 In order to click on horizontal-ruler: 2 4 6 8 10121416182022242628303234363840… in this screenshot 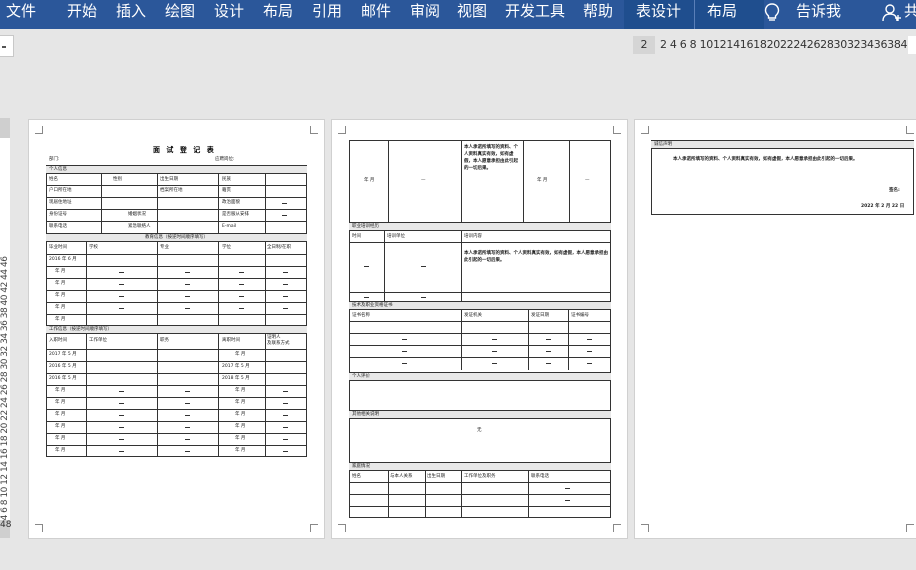, I will do `click(788, 45)`.